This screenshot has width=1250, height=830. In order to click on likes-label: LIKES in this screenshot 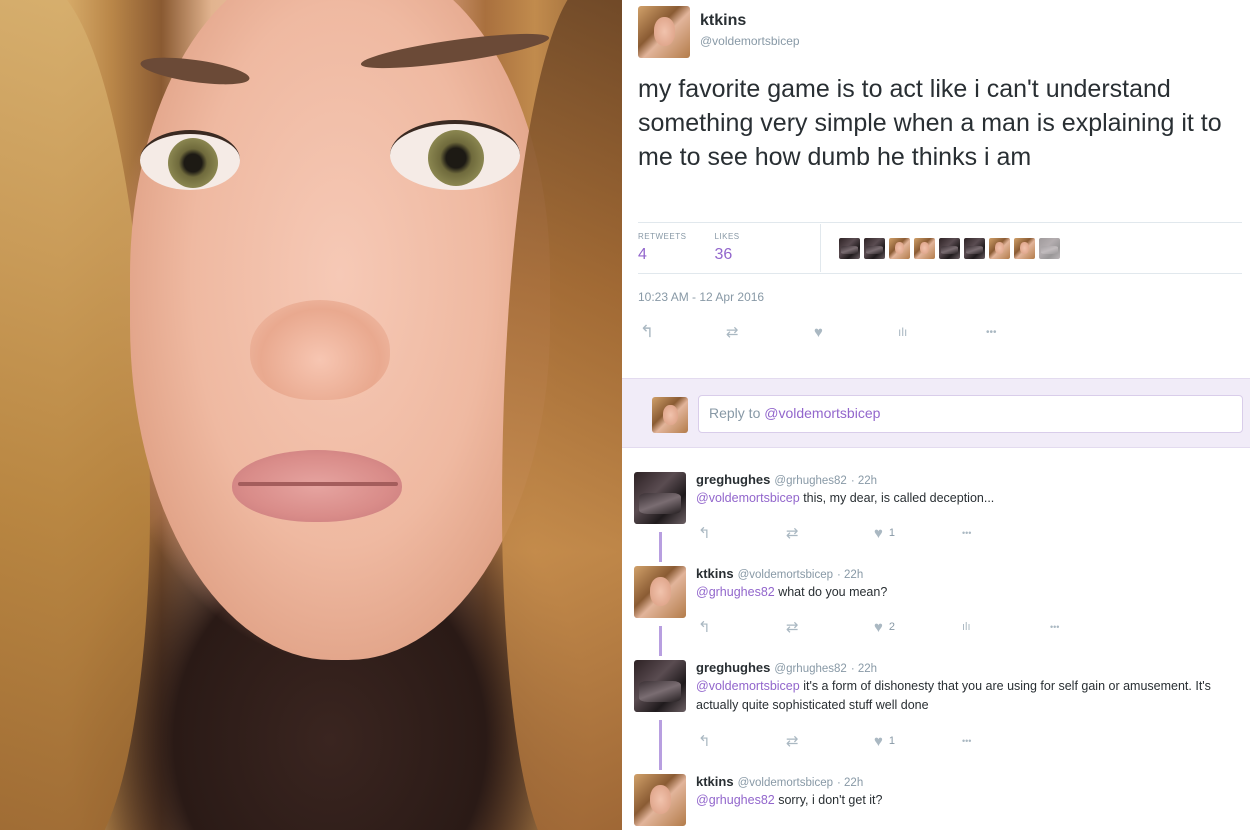, I will do `click(727, 236)`.